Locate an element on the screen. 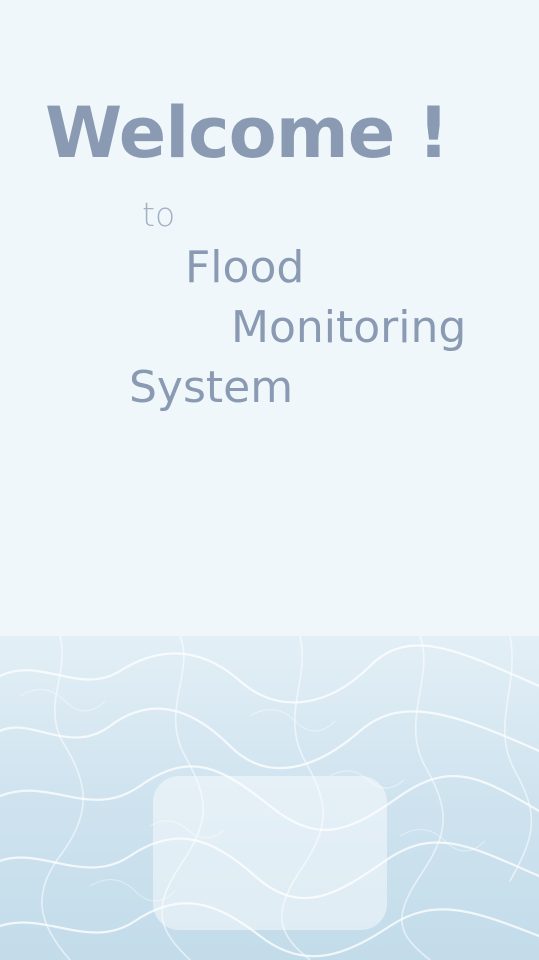 This screenshot has height=960, width=539. welcome-heading: Welcome ! is located at coordinates (247, 133).